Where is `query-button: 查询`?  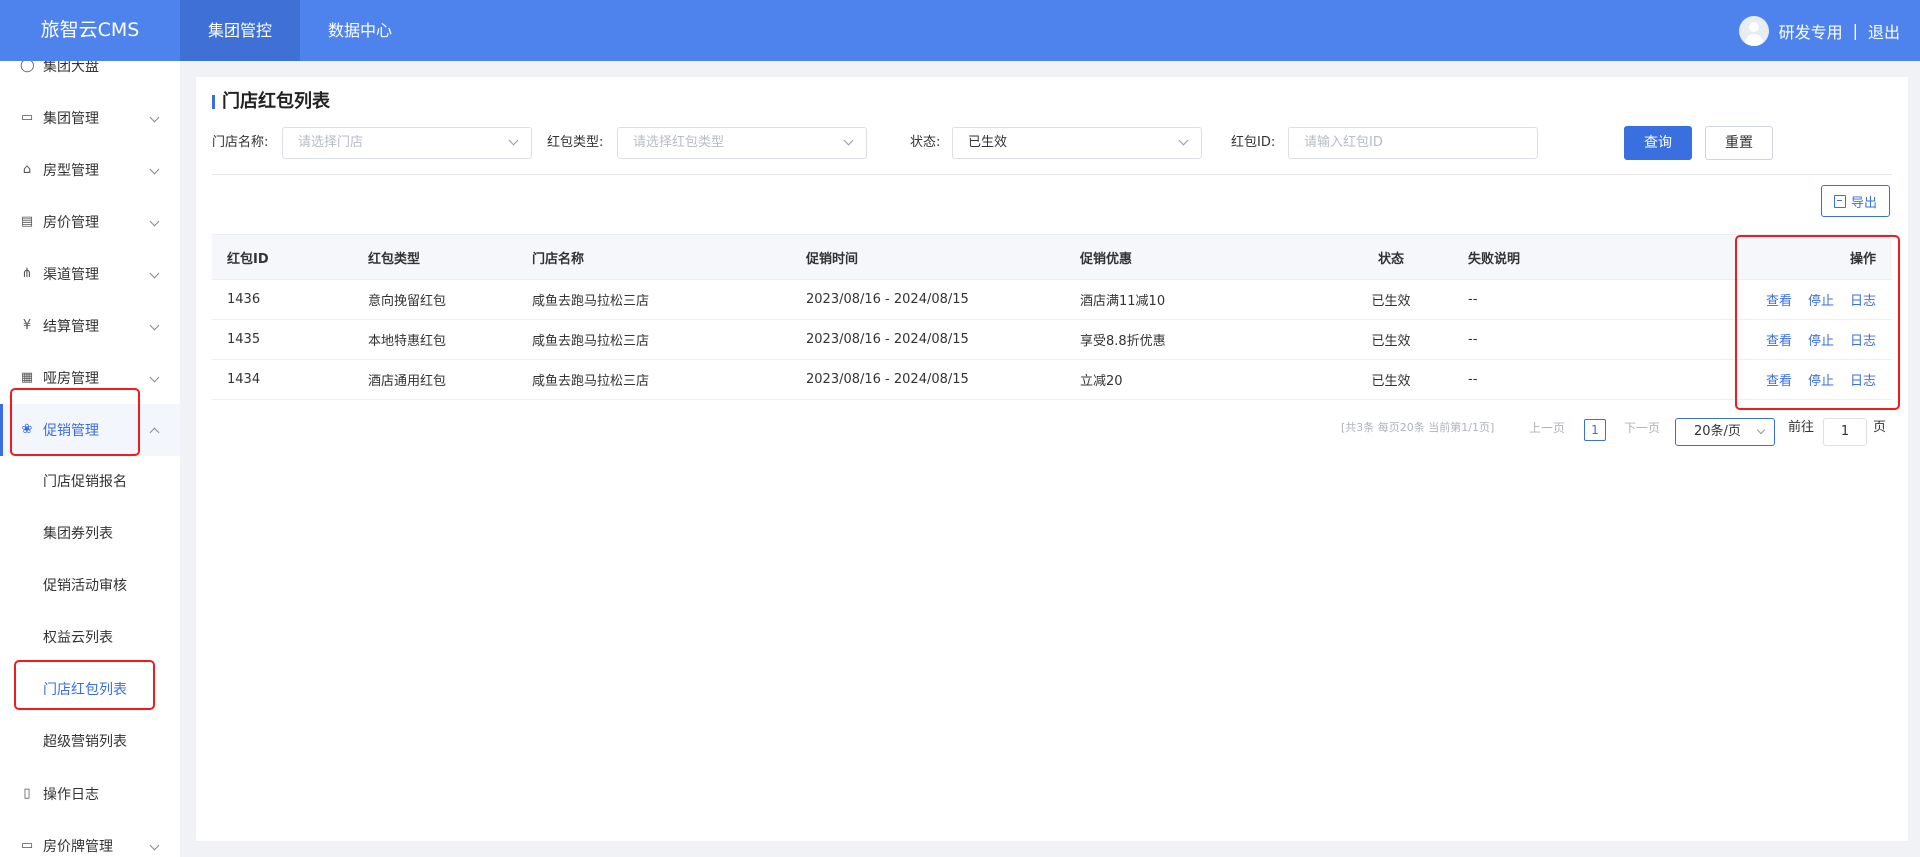 query-button: 查询 is located at coordinates (1658, 143).